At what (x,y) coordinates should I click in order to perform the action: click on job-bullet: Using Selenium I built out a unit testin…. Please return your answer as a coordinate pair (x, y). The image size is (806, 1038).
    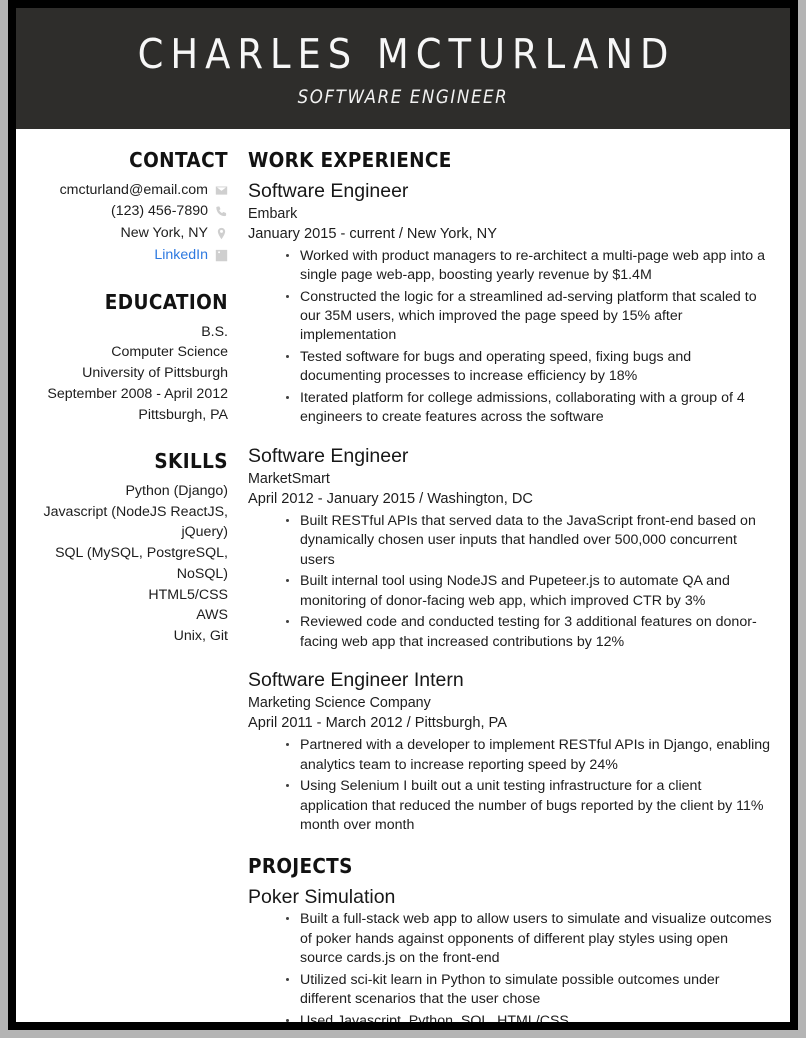
    Looking at the image, I should click on (529, 806).